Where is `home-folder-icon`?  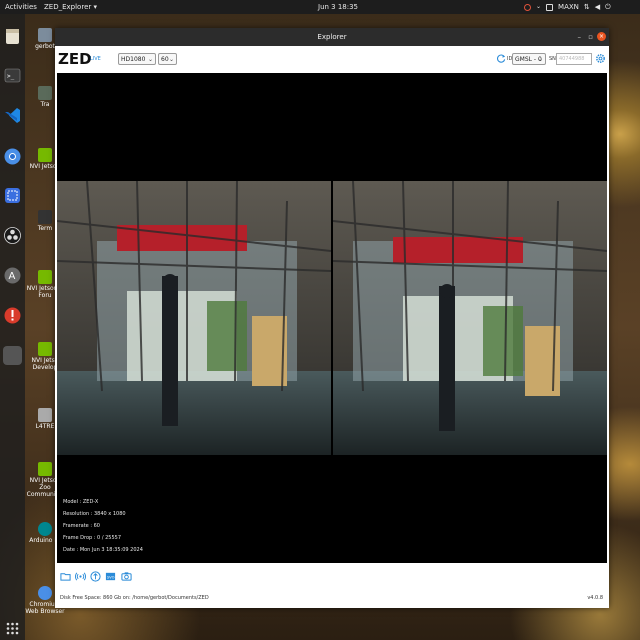
home-folder-icon is located at coordinates (45, 35).